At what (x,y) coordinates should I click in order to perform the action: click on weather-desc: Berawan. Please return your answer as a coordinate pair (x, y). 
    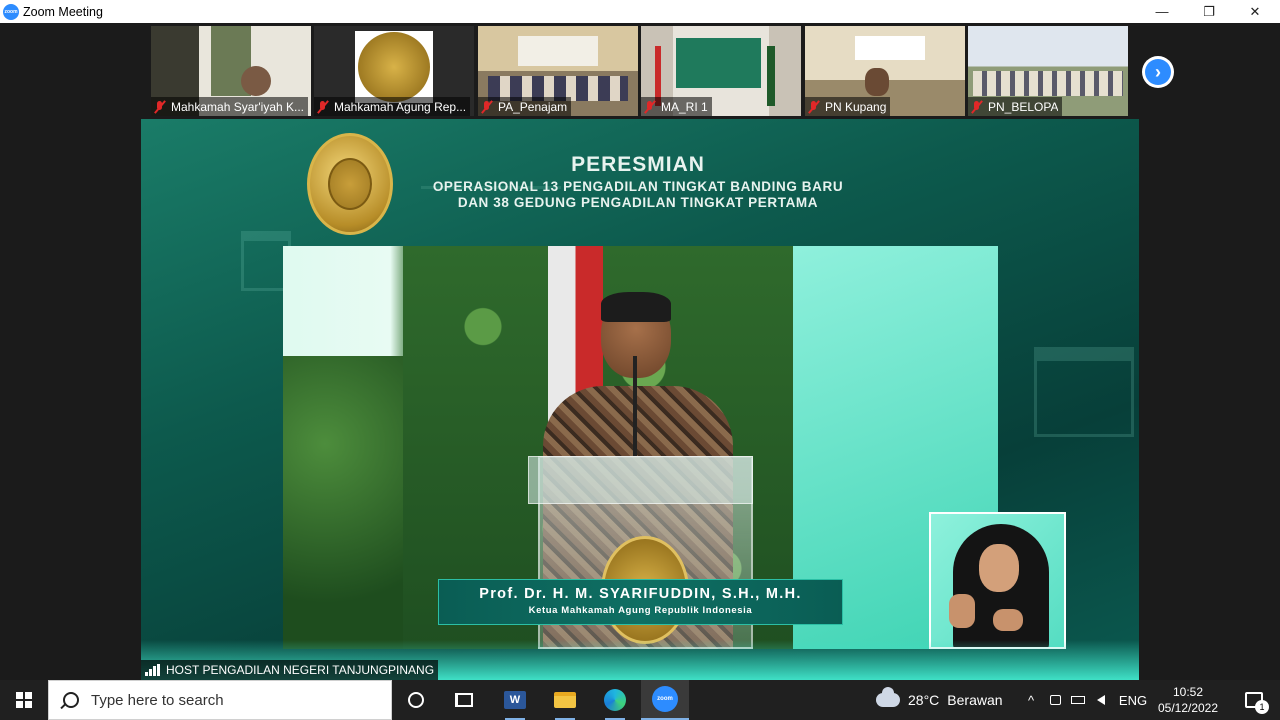
    Looking at the image, I should click on (975, 700).